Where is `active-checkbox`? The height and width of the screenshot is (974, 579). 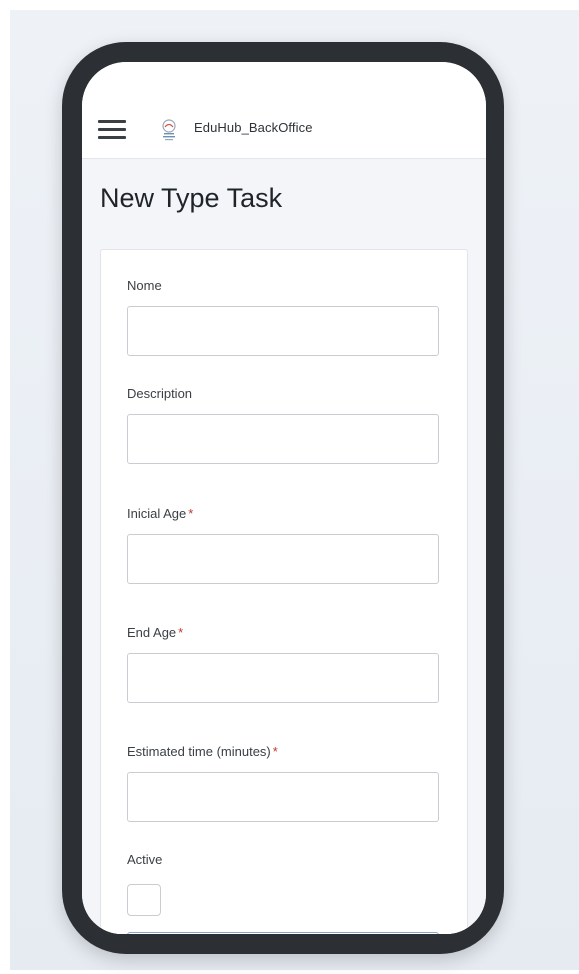 active-checkbox is located at coordinates (144, 900).